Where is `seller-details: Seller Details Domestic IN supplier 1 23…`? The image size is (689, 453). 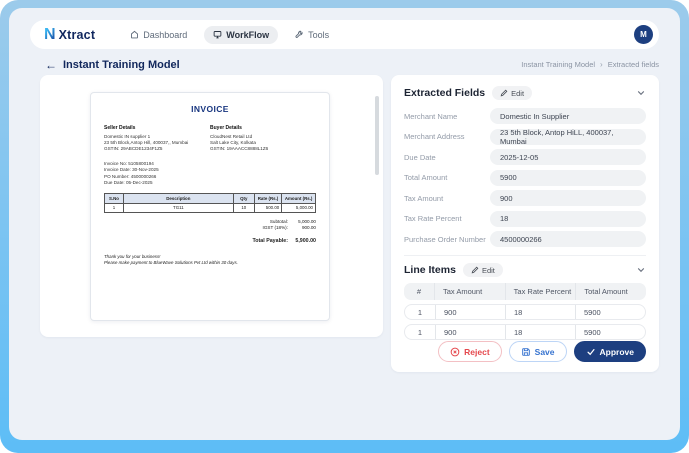 seller-details: Seller Details Domestic IN supplier 1 23… is located at coordinates (157, 139).